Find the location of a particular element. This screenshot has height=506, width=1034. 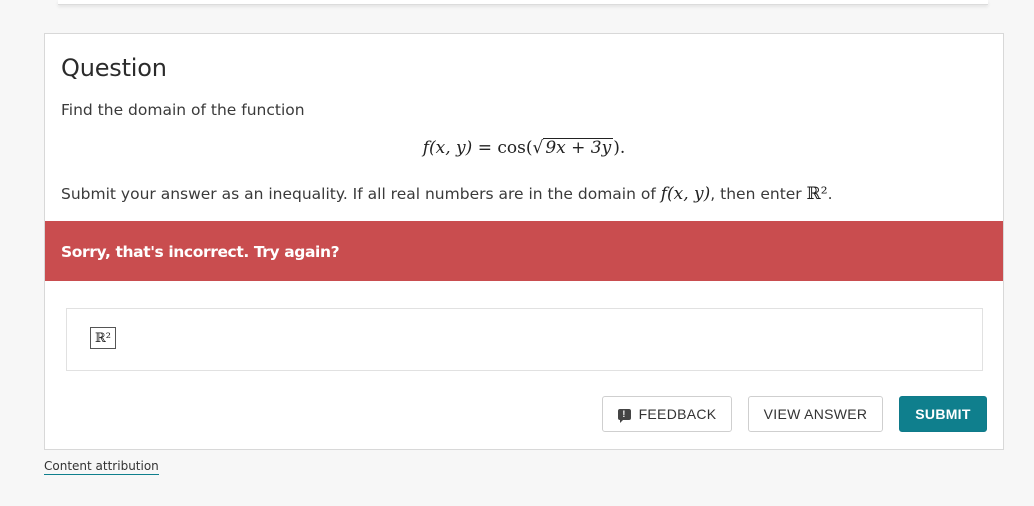

previous-card-edge is located at coordinates (523, 2).